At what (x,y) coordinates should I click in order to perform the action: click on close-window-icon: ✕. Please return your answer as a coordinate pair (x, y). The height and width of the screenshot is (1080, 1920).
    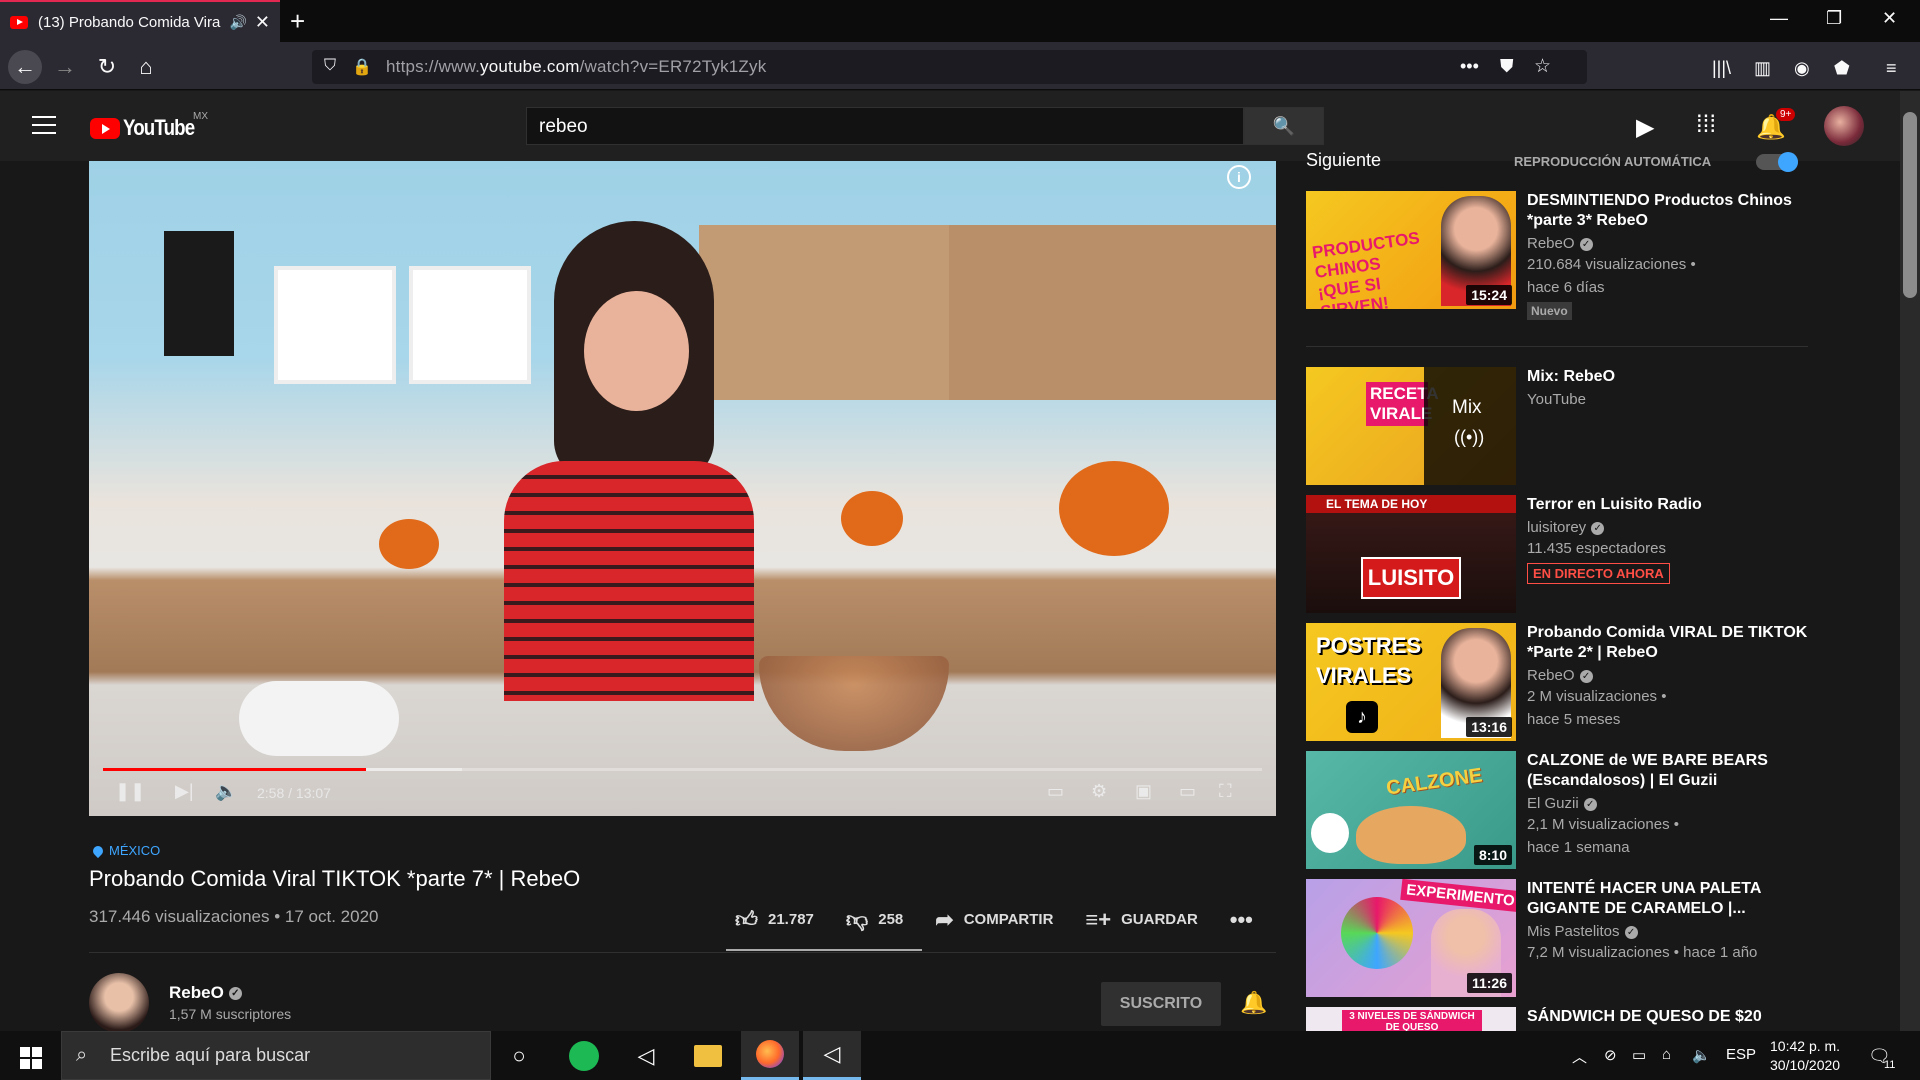
    Looking at the image, I should click on (1889, 18).